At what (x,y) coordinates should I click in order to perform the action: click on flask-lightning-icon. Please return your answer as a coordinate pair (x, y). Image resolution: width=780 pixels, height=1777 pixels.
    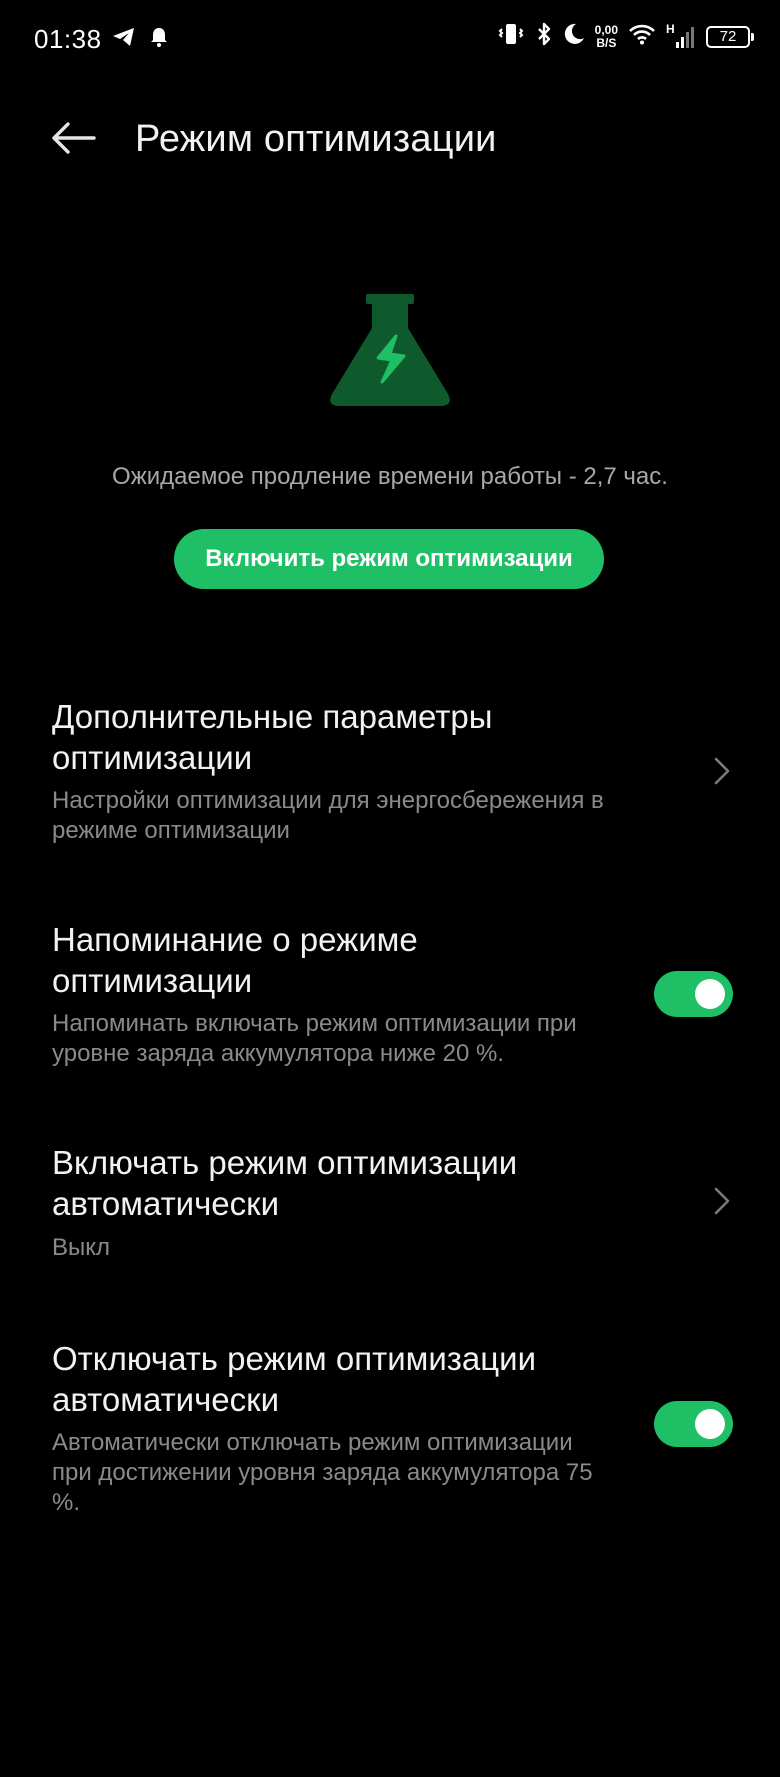
    Looking at the image, I should click on (390, 351).